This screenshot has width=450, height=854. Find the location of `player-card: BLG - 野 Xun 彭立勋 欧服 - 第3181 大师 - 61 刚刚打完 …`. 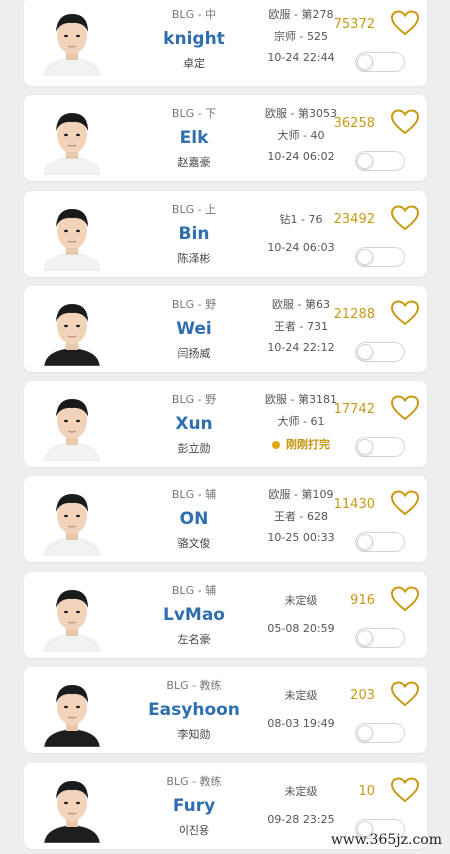

player-card: BLG - 野 Xun 彭立勋 欧服 - 第3181 大师 - 61 刚刚打完 … is located at coordinates (225, 424).